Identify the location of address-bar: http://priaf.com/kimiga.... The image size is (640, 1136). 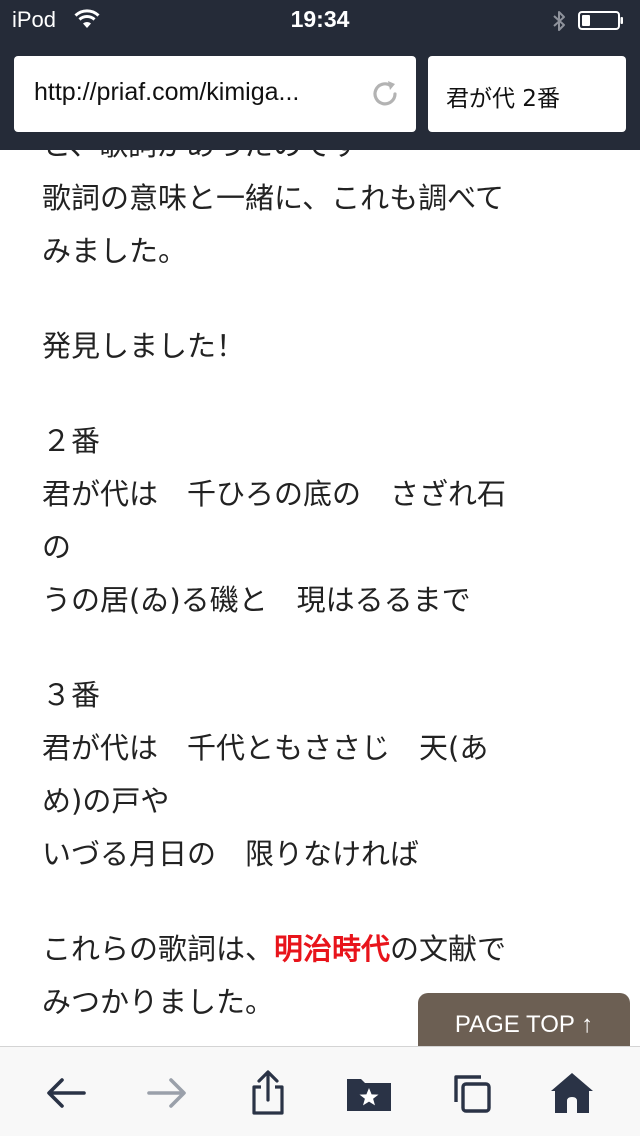
(215, 94).